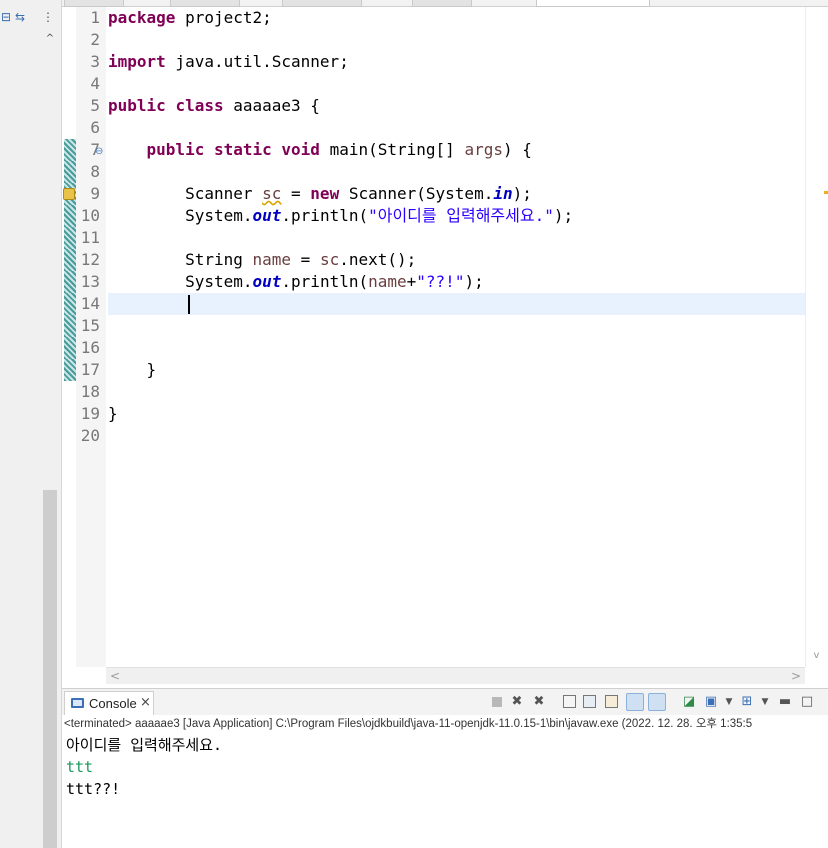 The width and height of the screenshot is (828, 848). Describe the element at coordinates (325, 281) in the screenshot. I see `code-token: .println(` at that location.